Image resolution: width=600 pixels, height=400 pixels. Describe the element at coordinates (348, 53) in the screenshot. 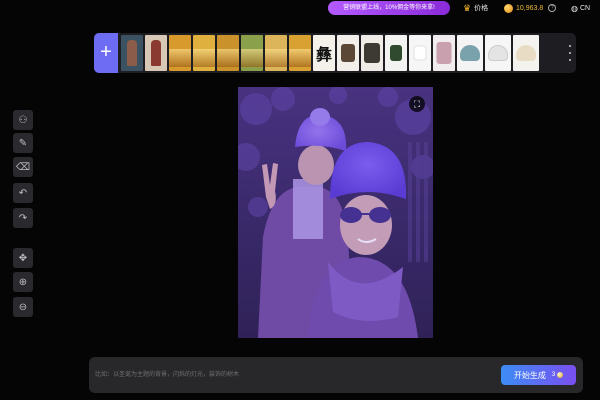

I see `thumbnail-brown-sweater` at that location.